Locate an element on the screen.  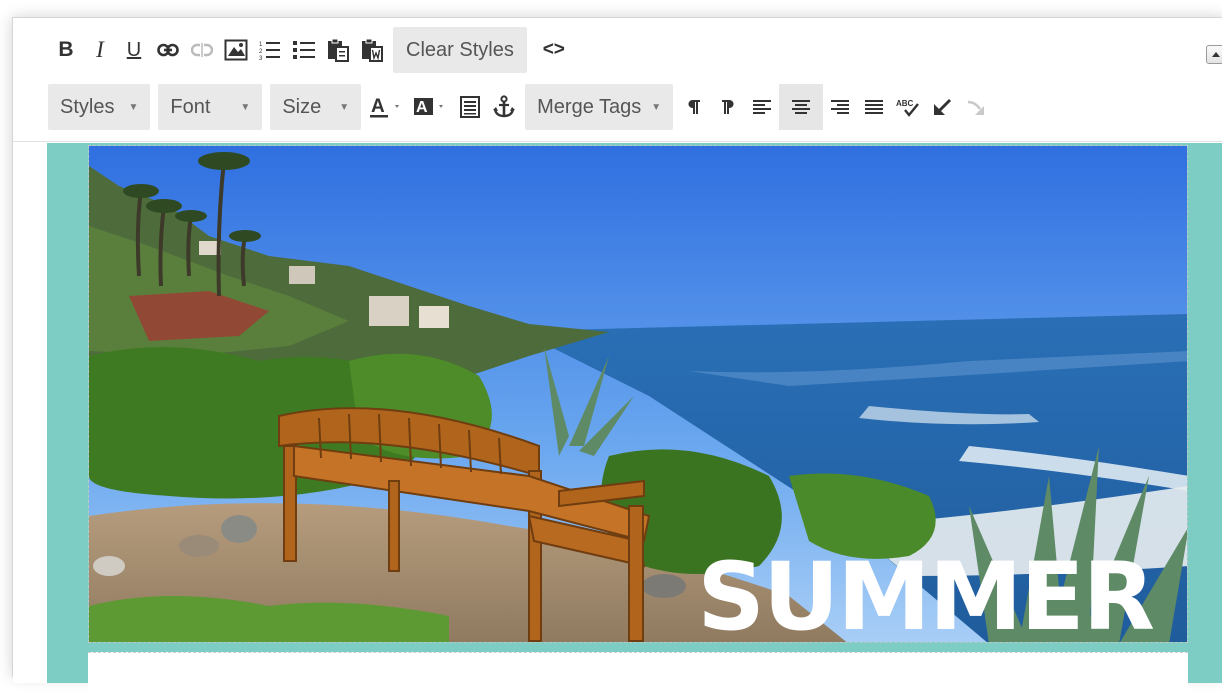
document-lines-icon is located at coordinates (470, 107).